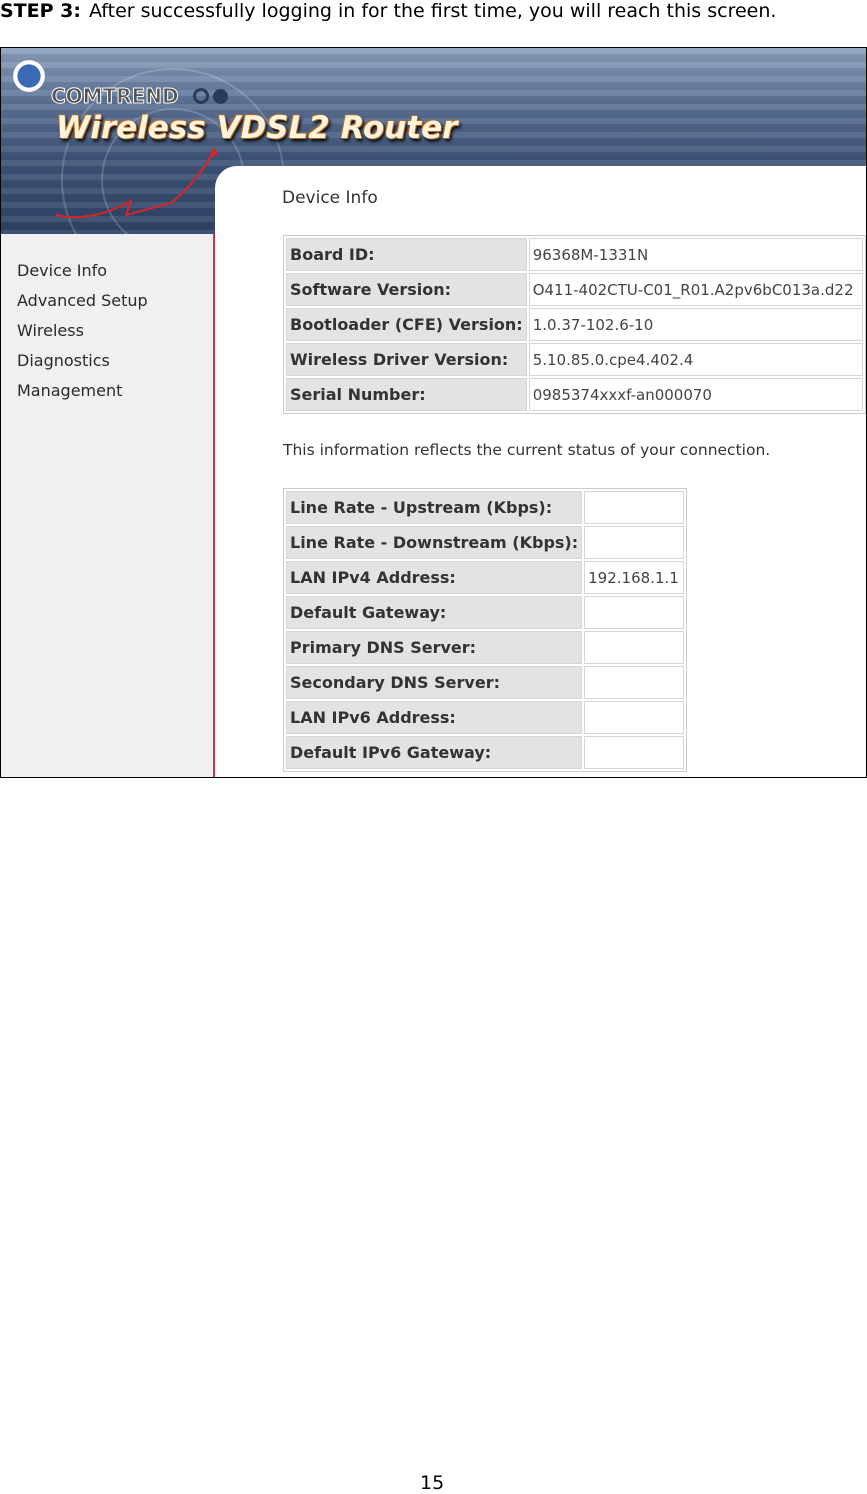  I want to click on table-row: Line Rate - Upstream (Kbps):, so click(485, 507).